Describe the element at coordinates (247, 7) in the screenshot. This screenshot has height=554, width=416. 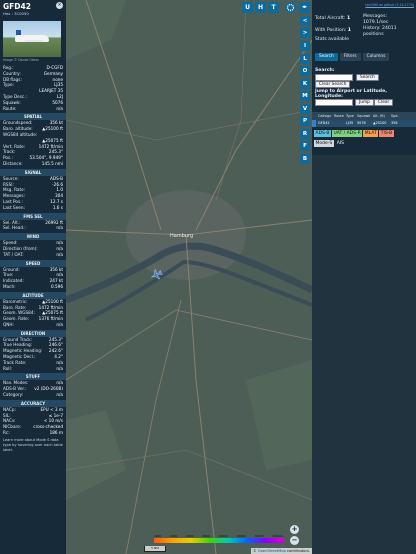
I see `map-button-u: U` at that location.